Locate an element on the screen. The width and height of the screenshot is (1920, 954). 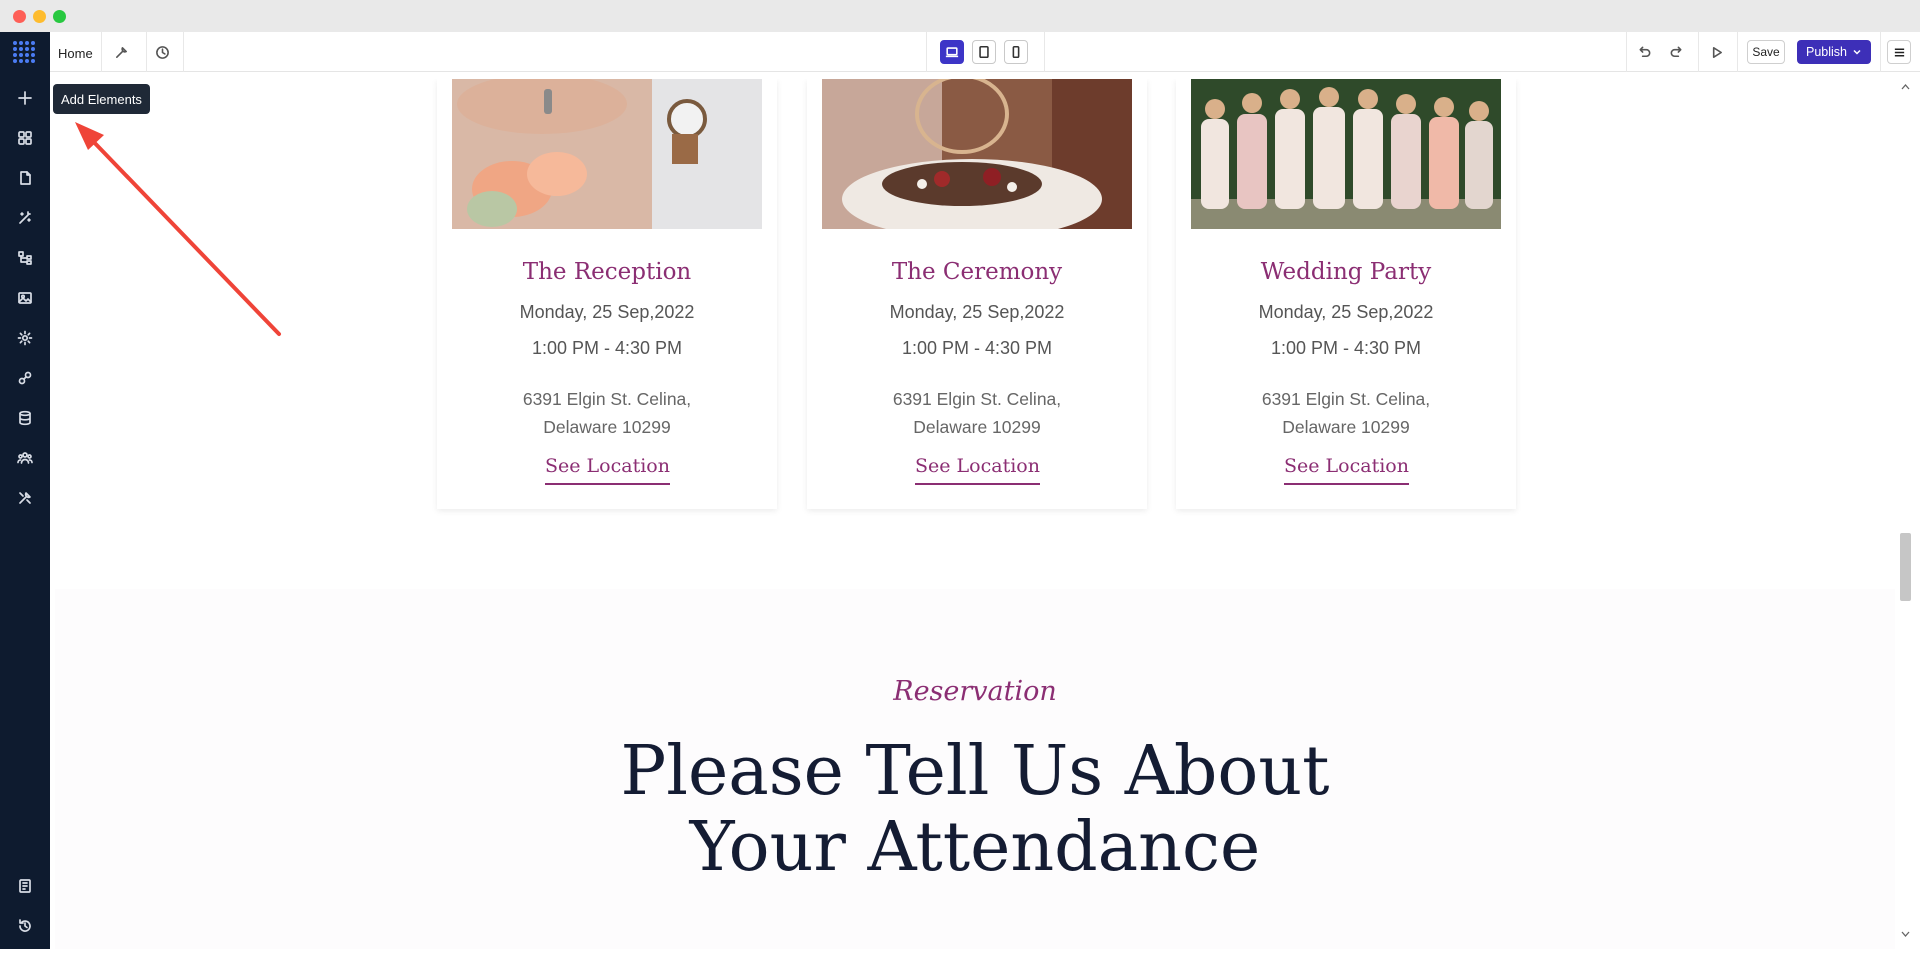
annotation-arrow is located at coordinates (178, 229).